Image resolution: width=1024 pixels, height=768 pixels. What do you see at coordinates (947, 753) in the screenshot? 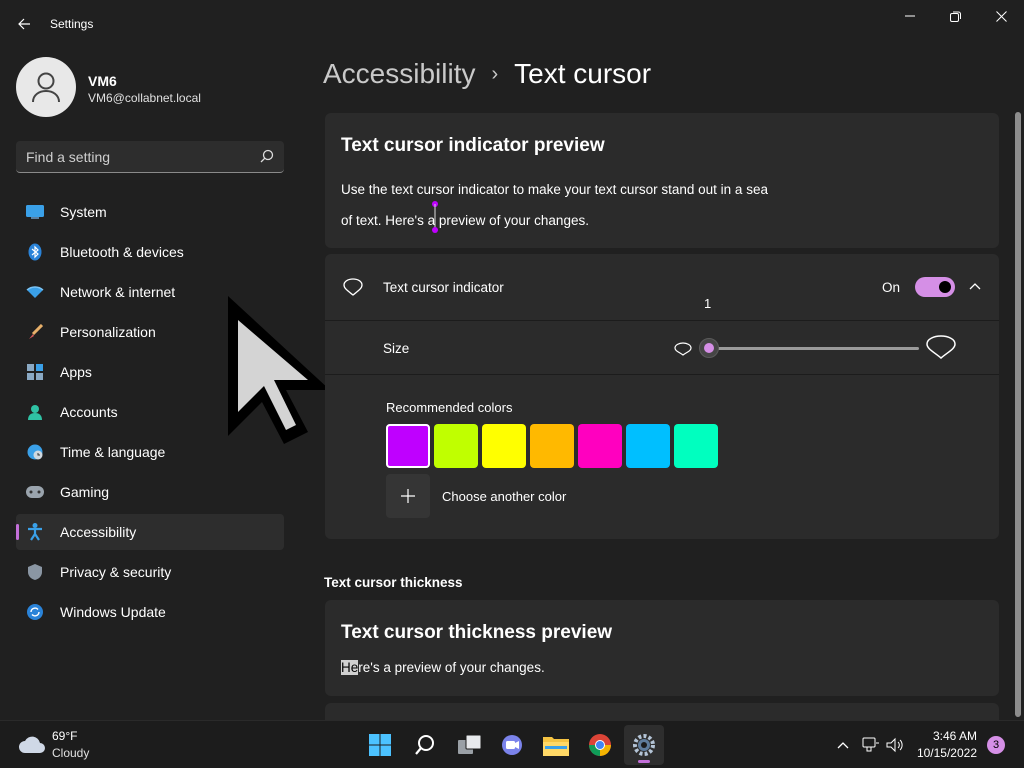
I see `clock-date: 10/15/2022` at bounding box center [947, 753].